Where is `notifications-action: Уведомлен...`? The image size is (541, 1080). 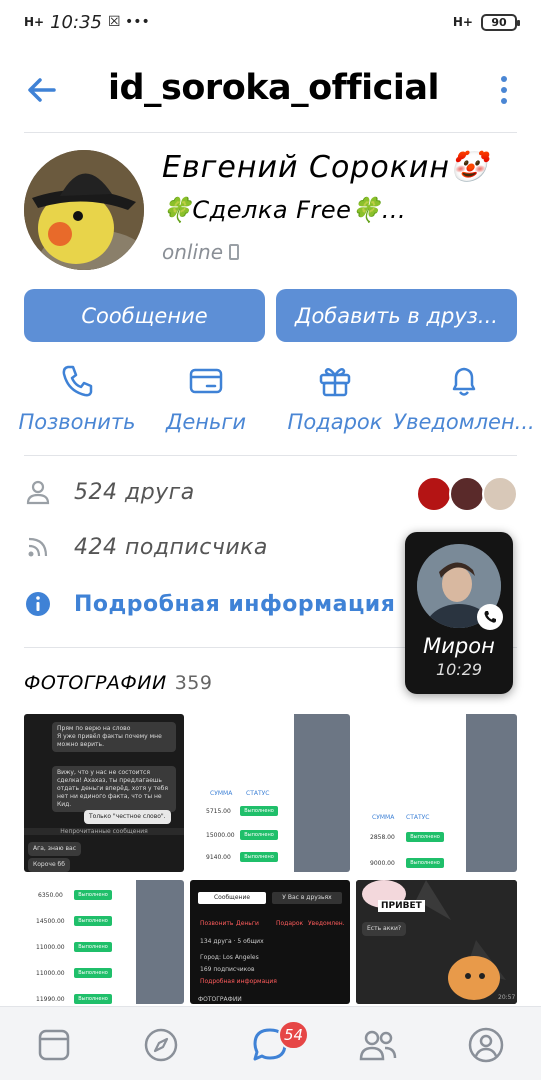
notifications-action: Уведомлен... is located at coordinates (464, 398).